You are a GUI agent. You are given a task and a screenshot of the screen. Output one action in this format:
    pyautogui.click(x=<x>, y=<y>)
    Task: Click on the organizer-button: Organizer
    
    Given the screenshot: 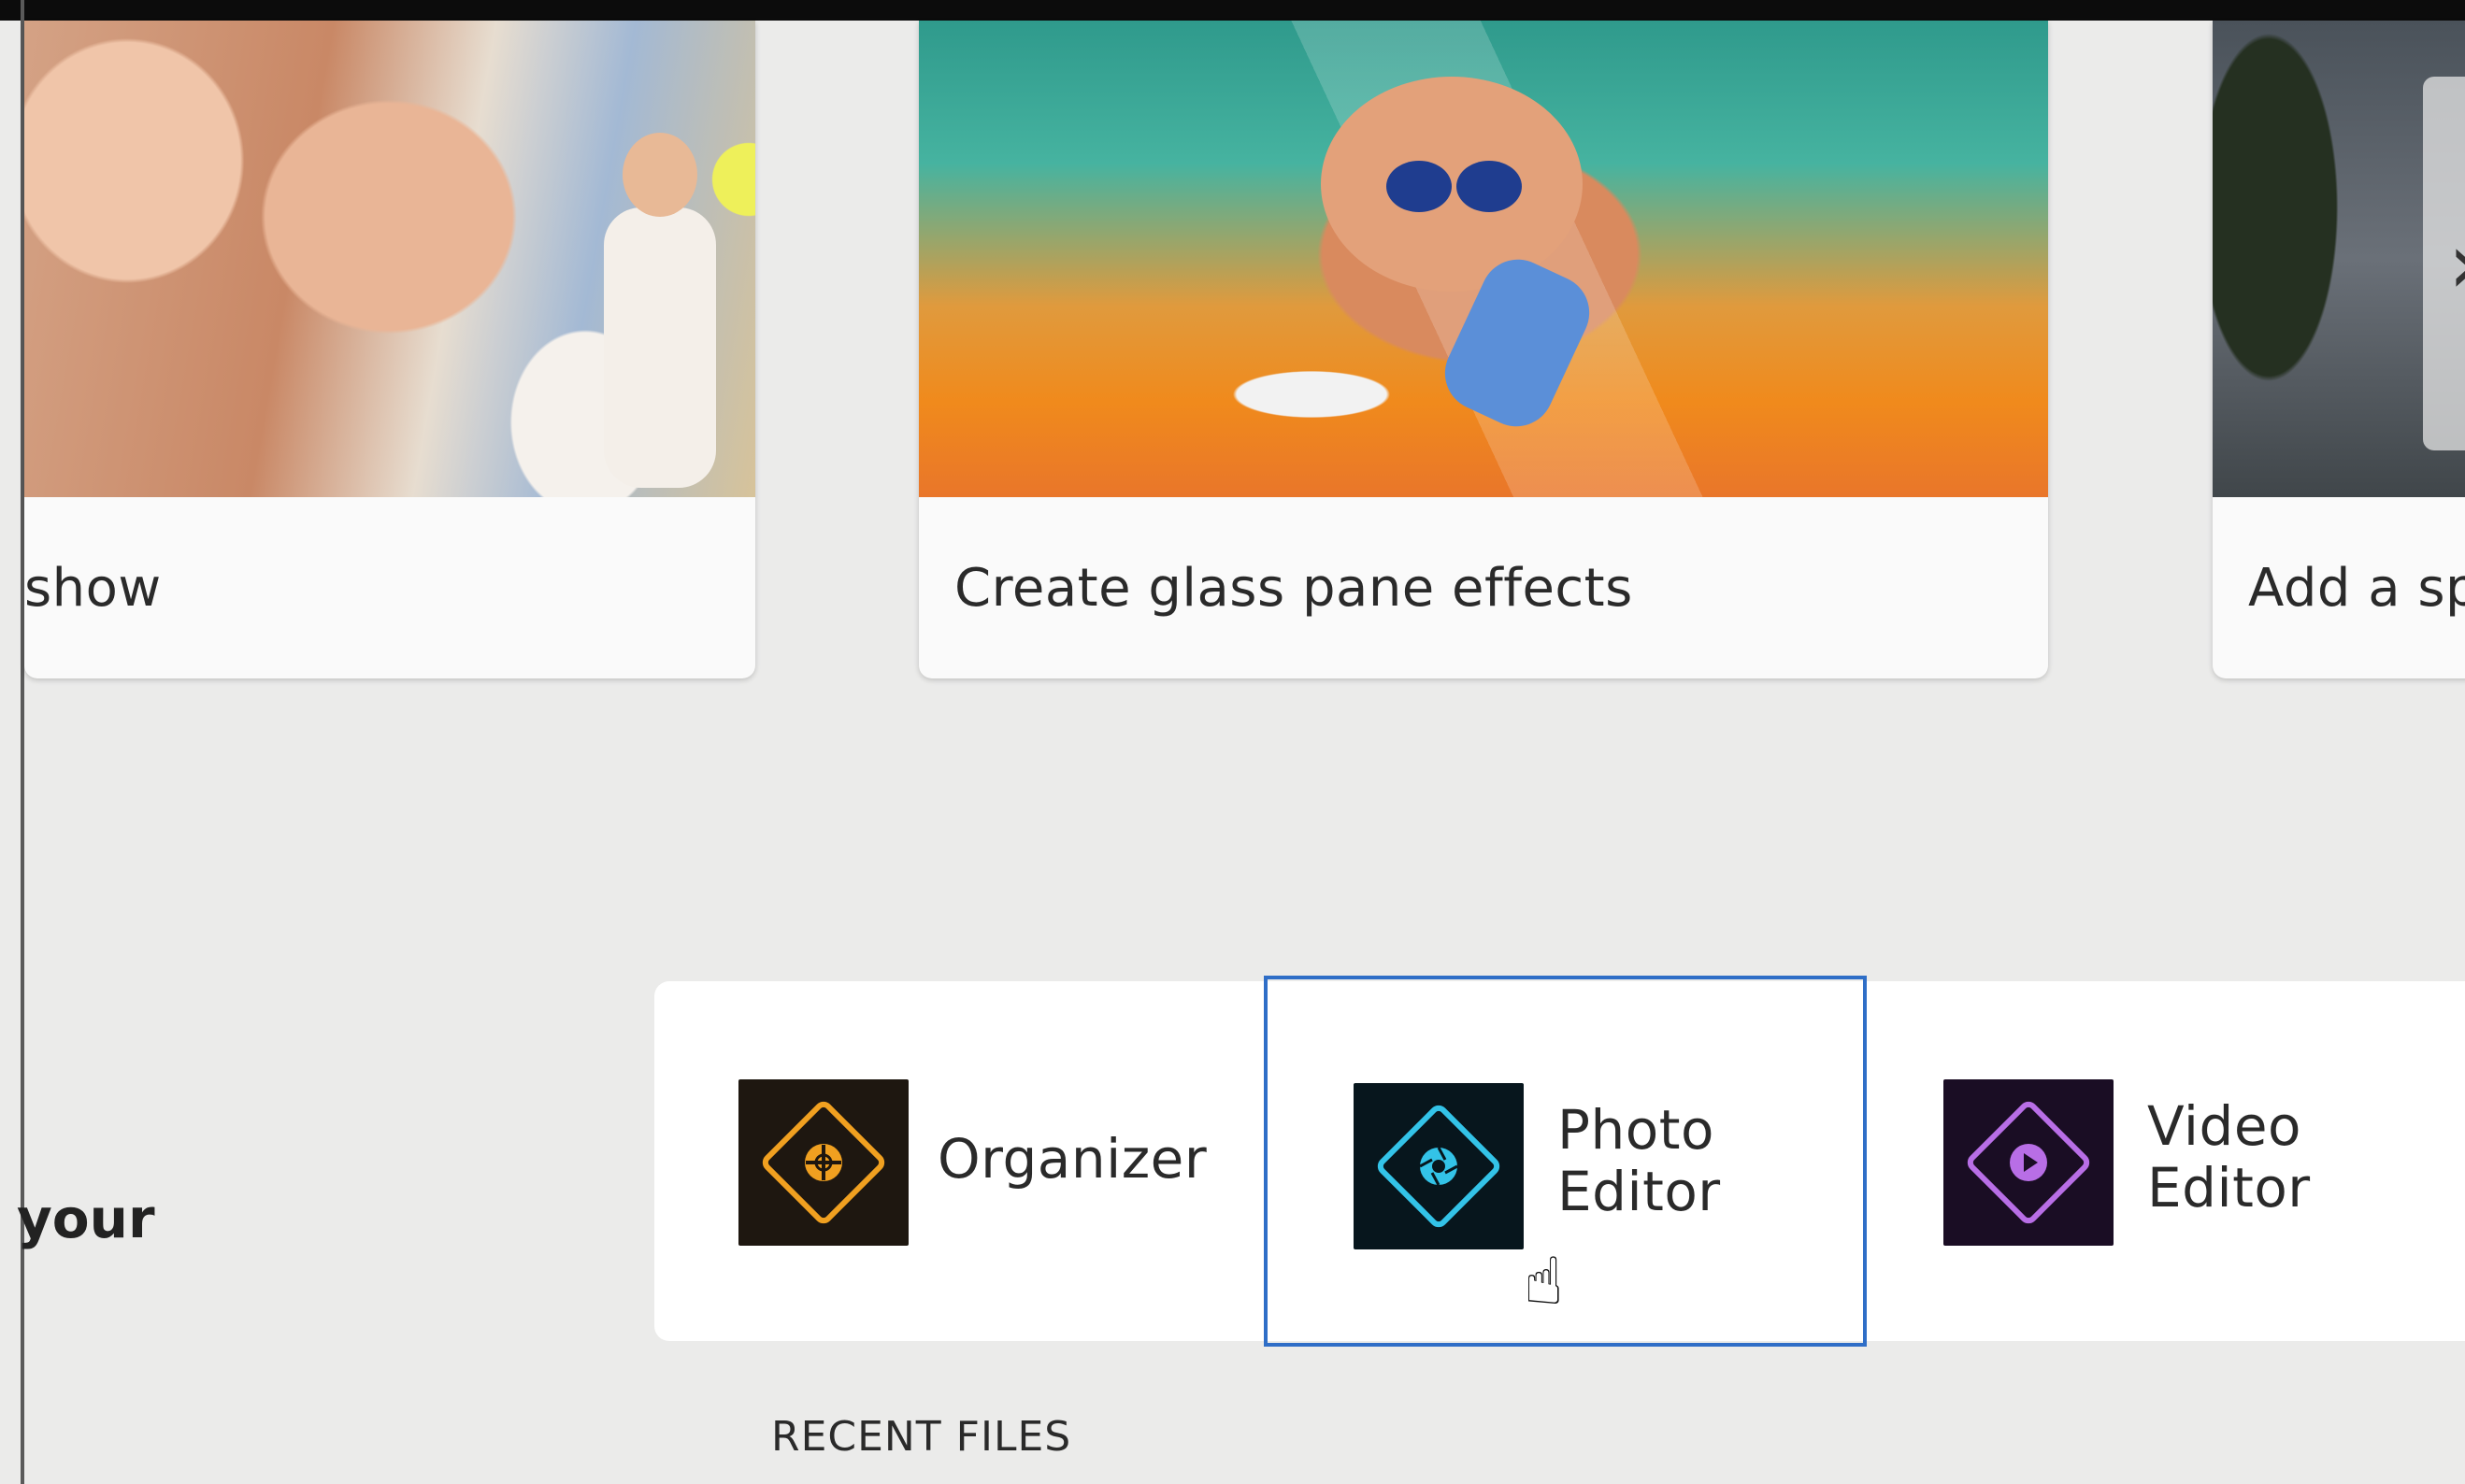 What is the action you would take?
    pyautogui.click(x=959, y=1161)
    